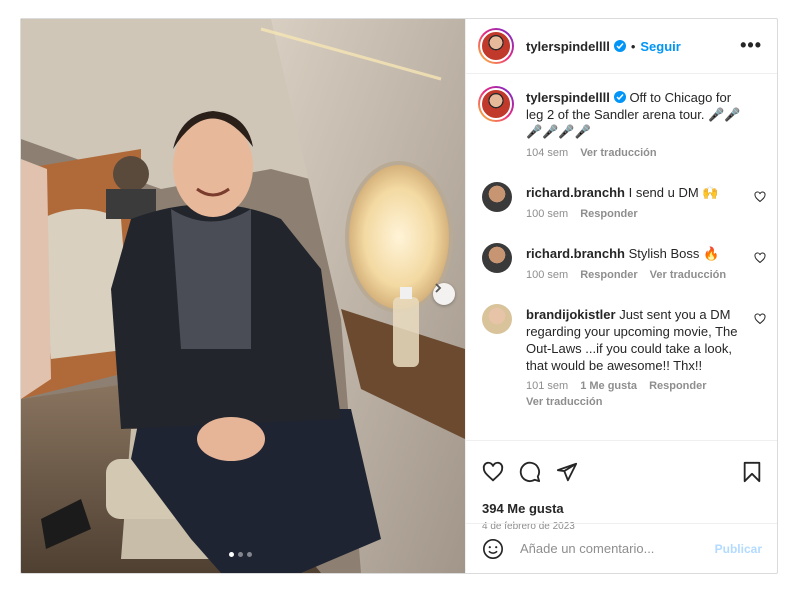  Describe the element at coordinates (571, 314) in the screenshot. I see `comment-username: brandijokistler` at that location.